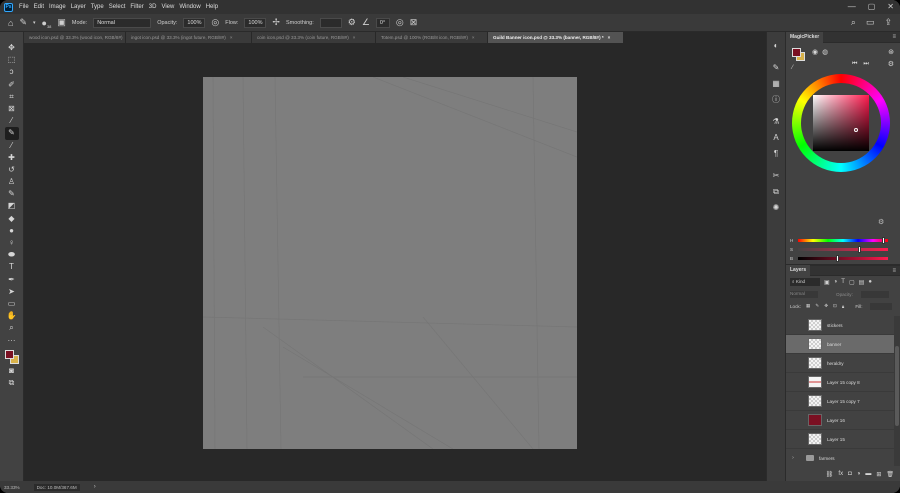 The height and width of the screenshot is (493, 900). Describe the element at coordinates (840, 439) in the screenshot. I see `layer-row-layer-15: Layer 15` at that location.